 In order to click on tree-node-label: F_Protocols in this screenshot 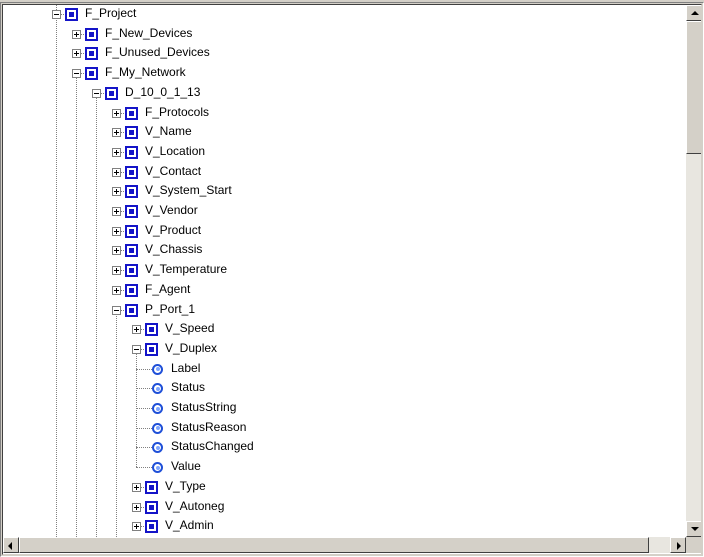, I will do `click(177, 112)`.